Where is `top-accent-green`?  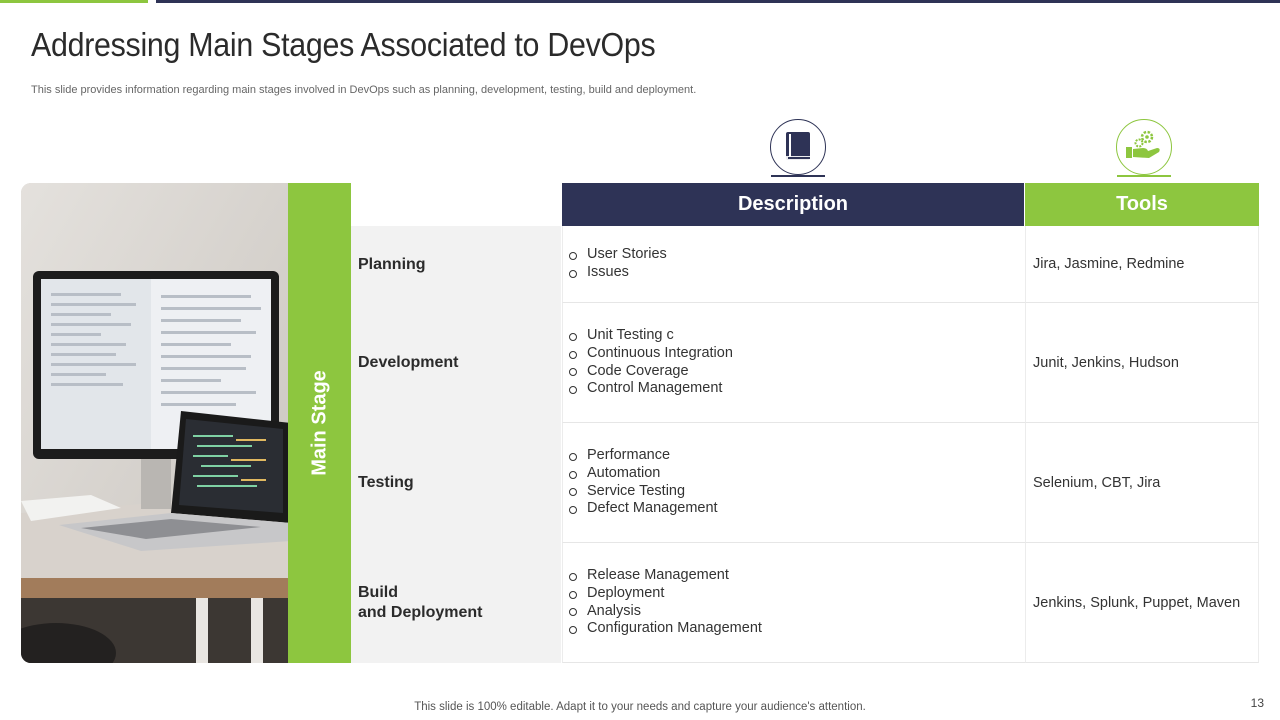 top-accent-green is located at coordinates (74, 1).